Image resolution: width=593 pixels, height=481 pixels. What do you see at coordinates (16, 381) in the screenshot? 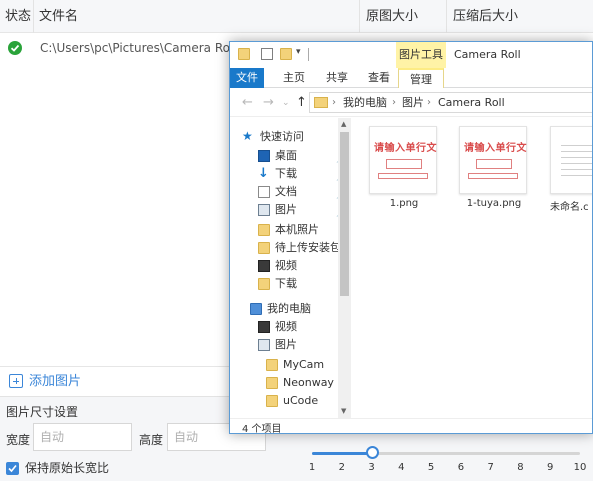
I see `plus-icon` at bounding box center [16, 381].